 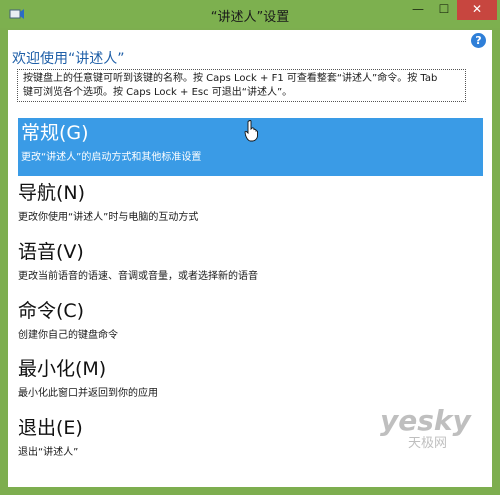 I want to click on menu-item-title: 最小化(M), so click(x=62, y=369).